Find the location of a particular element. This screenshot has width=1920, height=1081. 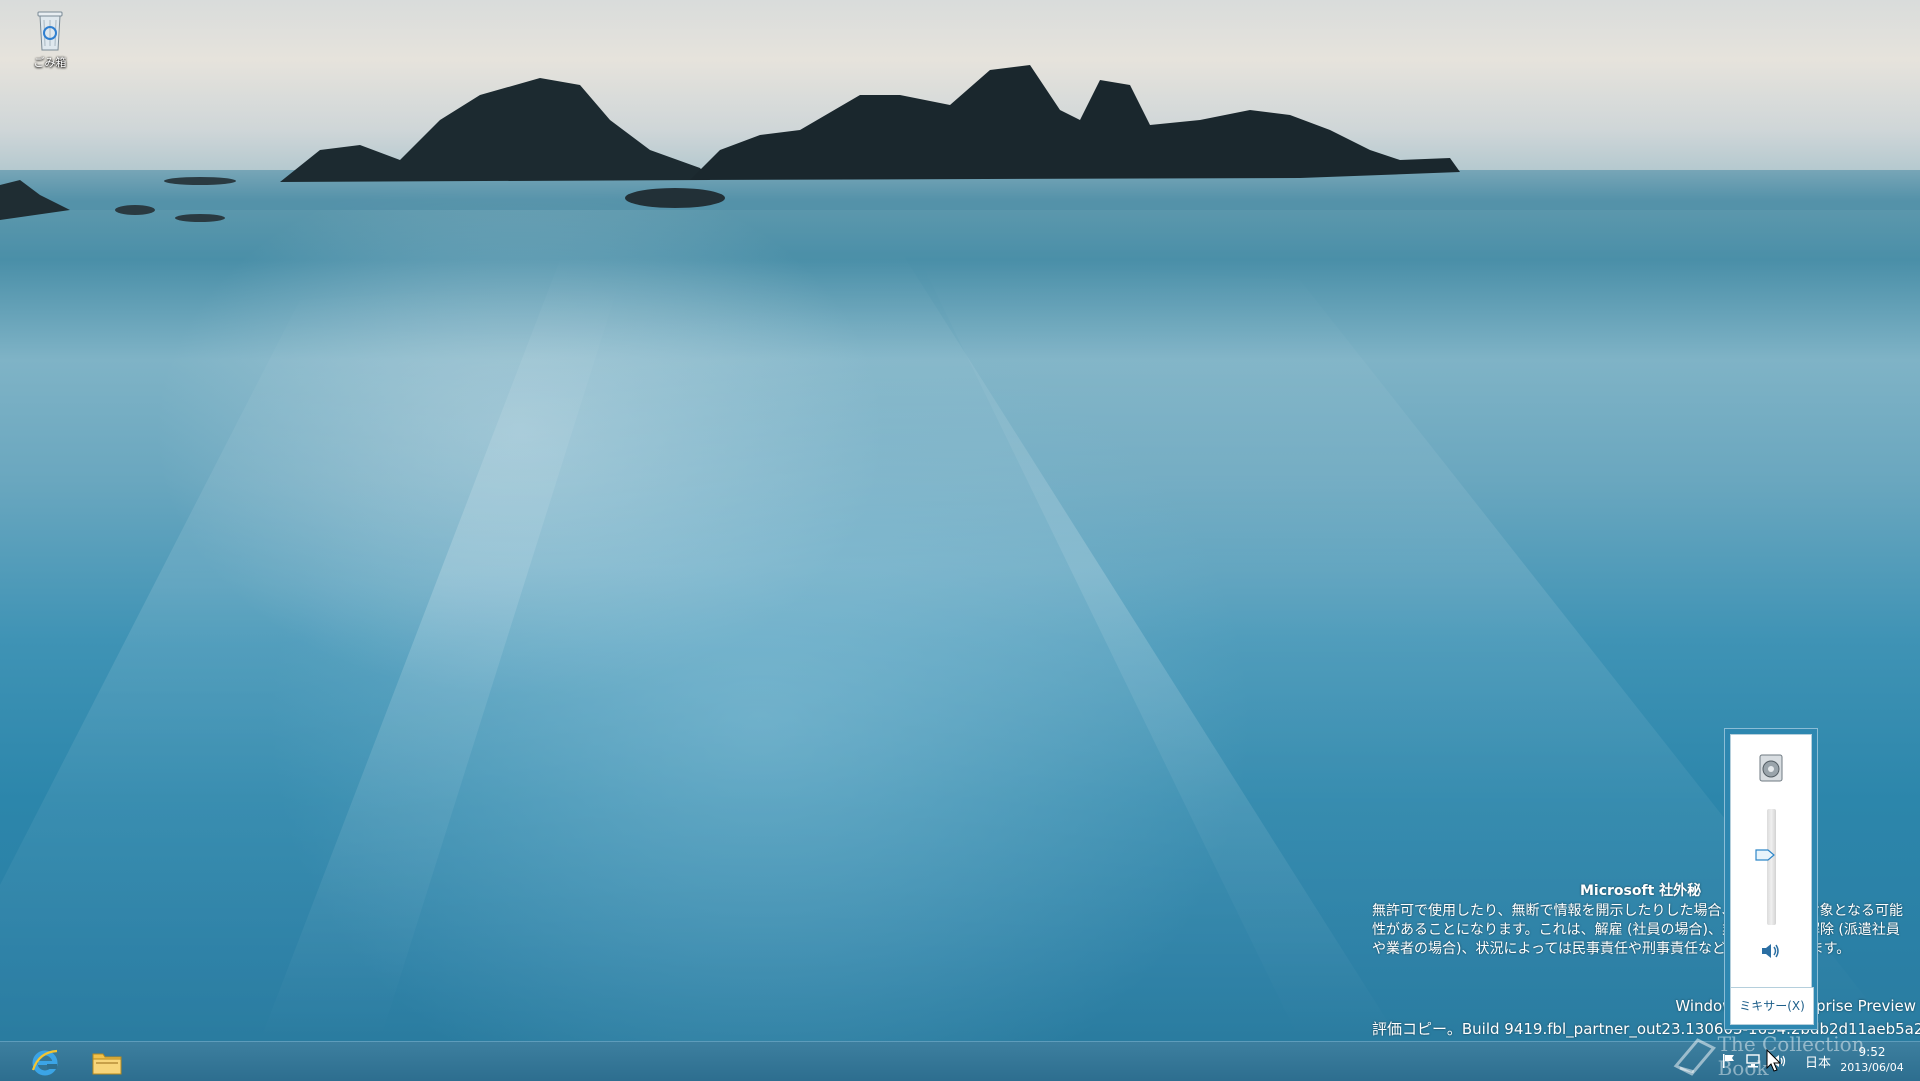

recycle-bin-icon is located at coordinates (50, 31).